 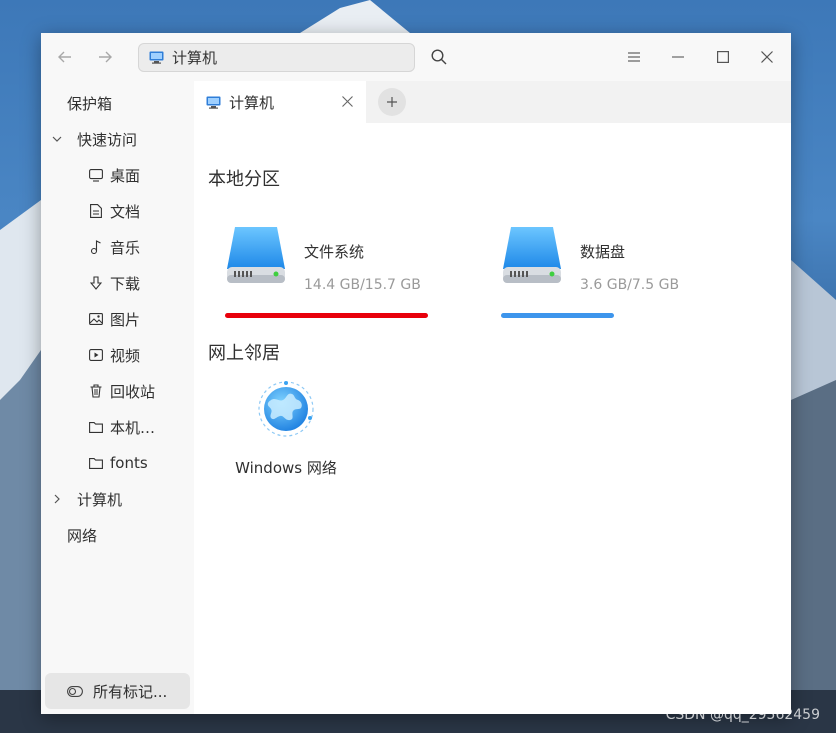 What do you see at coordinates (252, 102) in the screenshot?
I see `tab-label: 计算机` at bounding box center [252, 102].